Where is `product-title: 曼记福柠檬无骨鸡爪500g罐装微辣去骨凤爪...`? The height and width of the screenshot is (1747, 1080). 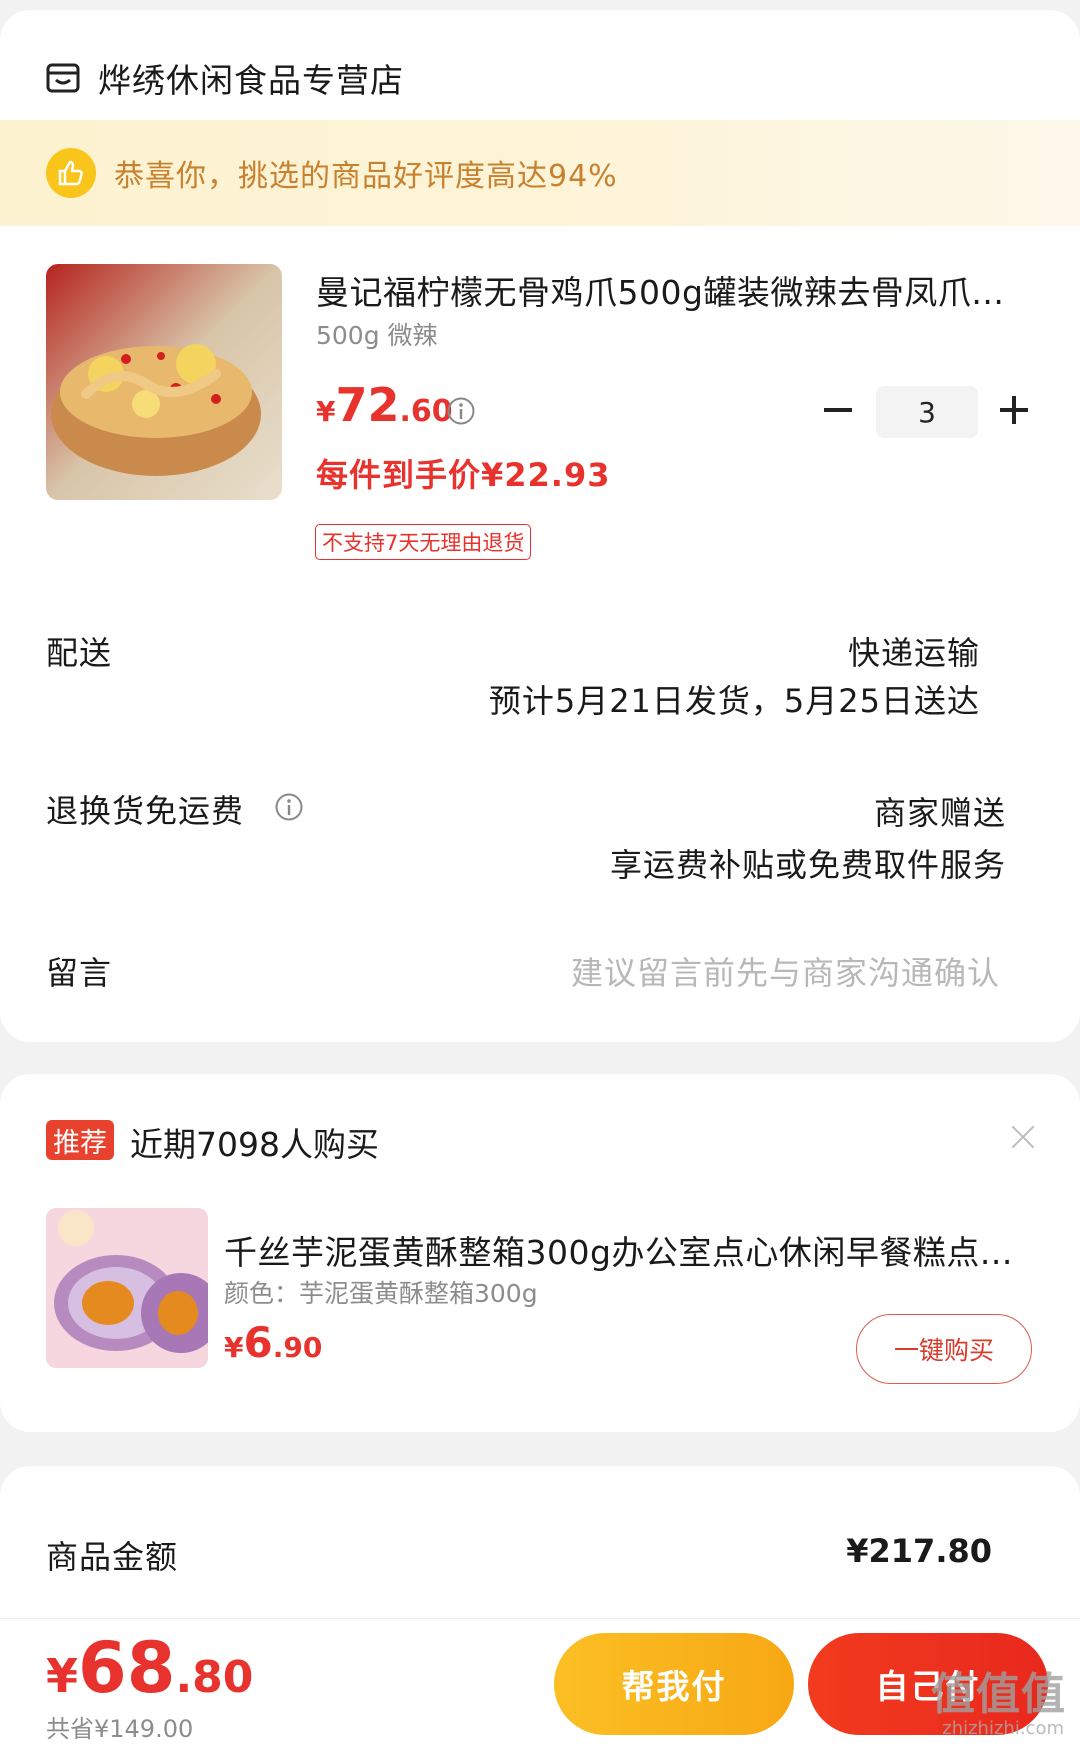
product-title: 曼记福柠檬无骨鸡爪500g罐装微辣去骨凤爪... is located at coordinates (666, 290).